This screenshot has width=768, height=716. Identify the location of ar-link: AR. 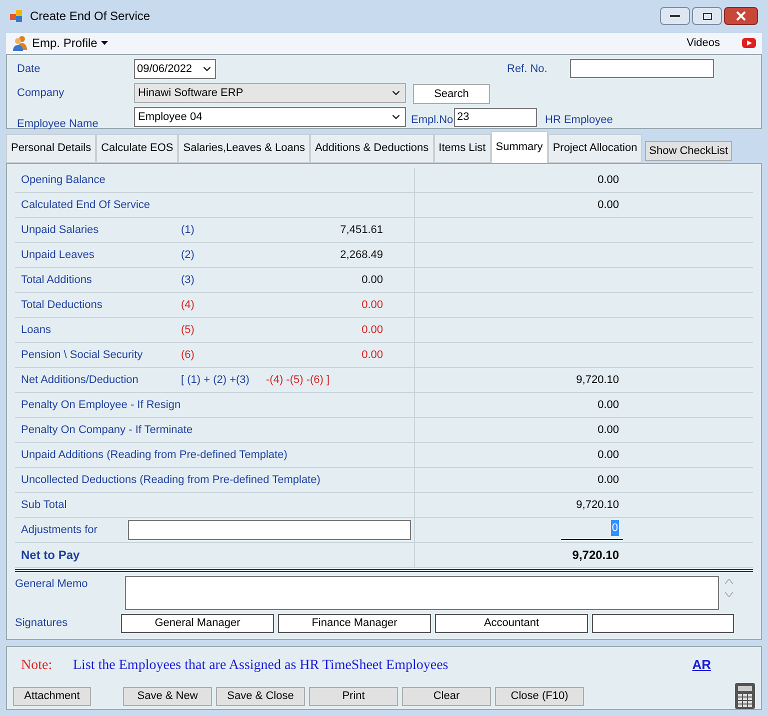
(701, 665).